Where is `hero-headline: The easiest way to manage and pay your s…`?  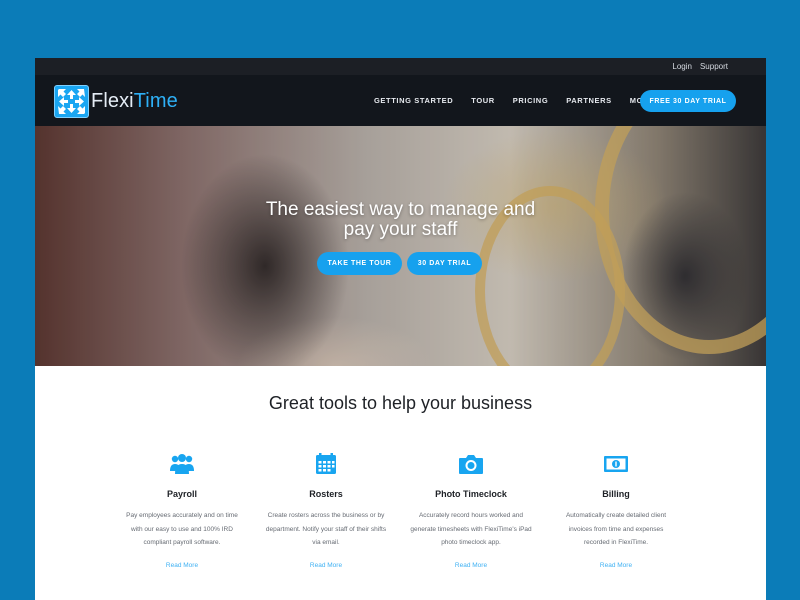 hero-headline: The easiest way to manage and pay your s… is located at coordinates (400, 220).